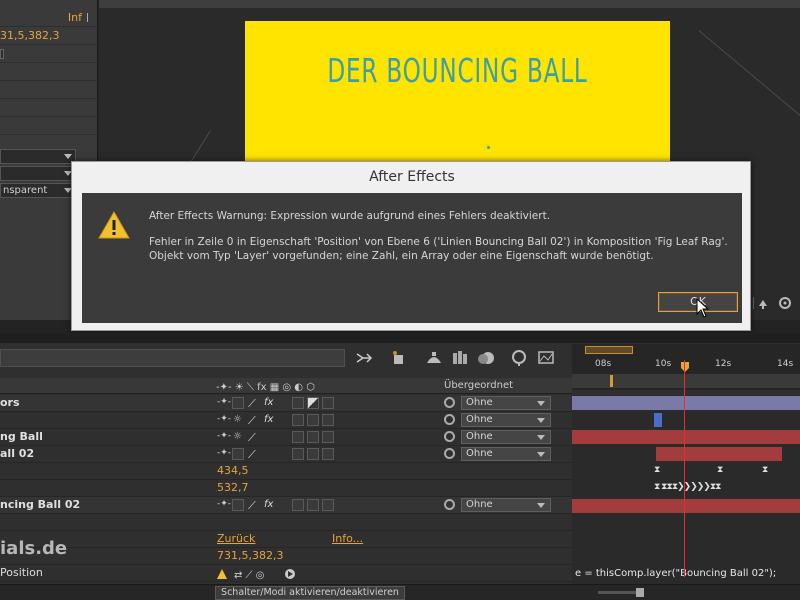 The height and width of the screenshot is (600, 800). Describe the element at coordinates (233, 470) in the screenshot. I see `x-position-value: 434,5` at that location.